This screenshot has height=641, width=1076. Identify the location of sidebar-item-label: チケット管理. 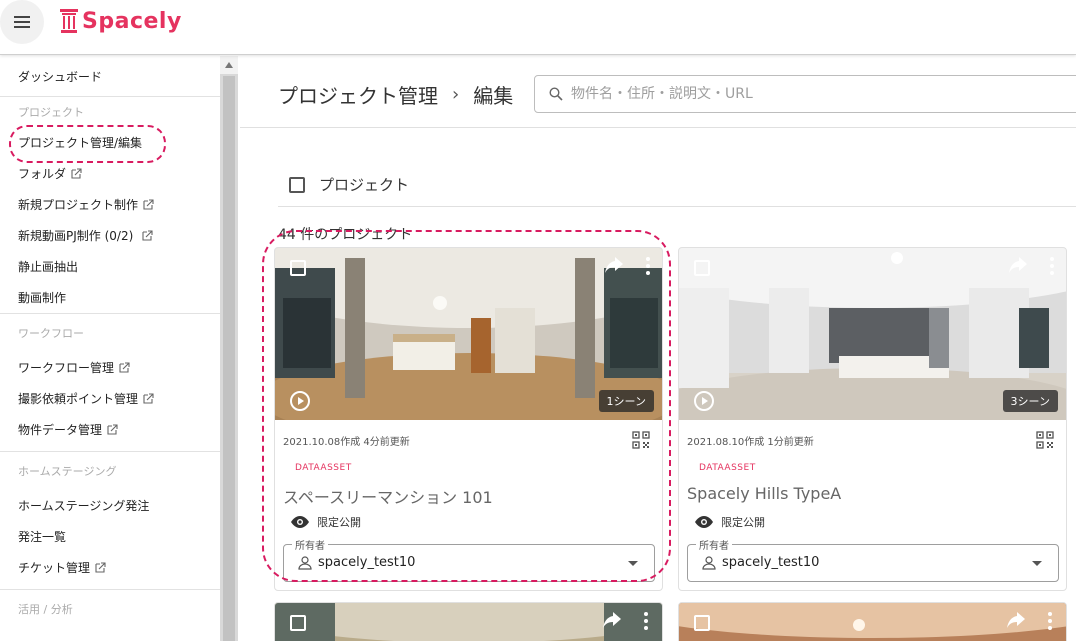
(54, 568).